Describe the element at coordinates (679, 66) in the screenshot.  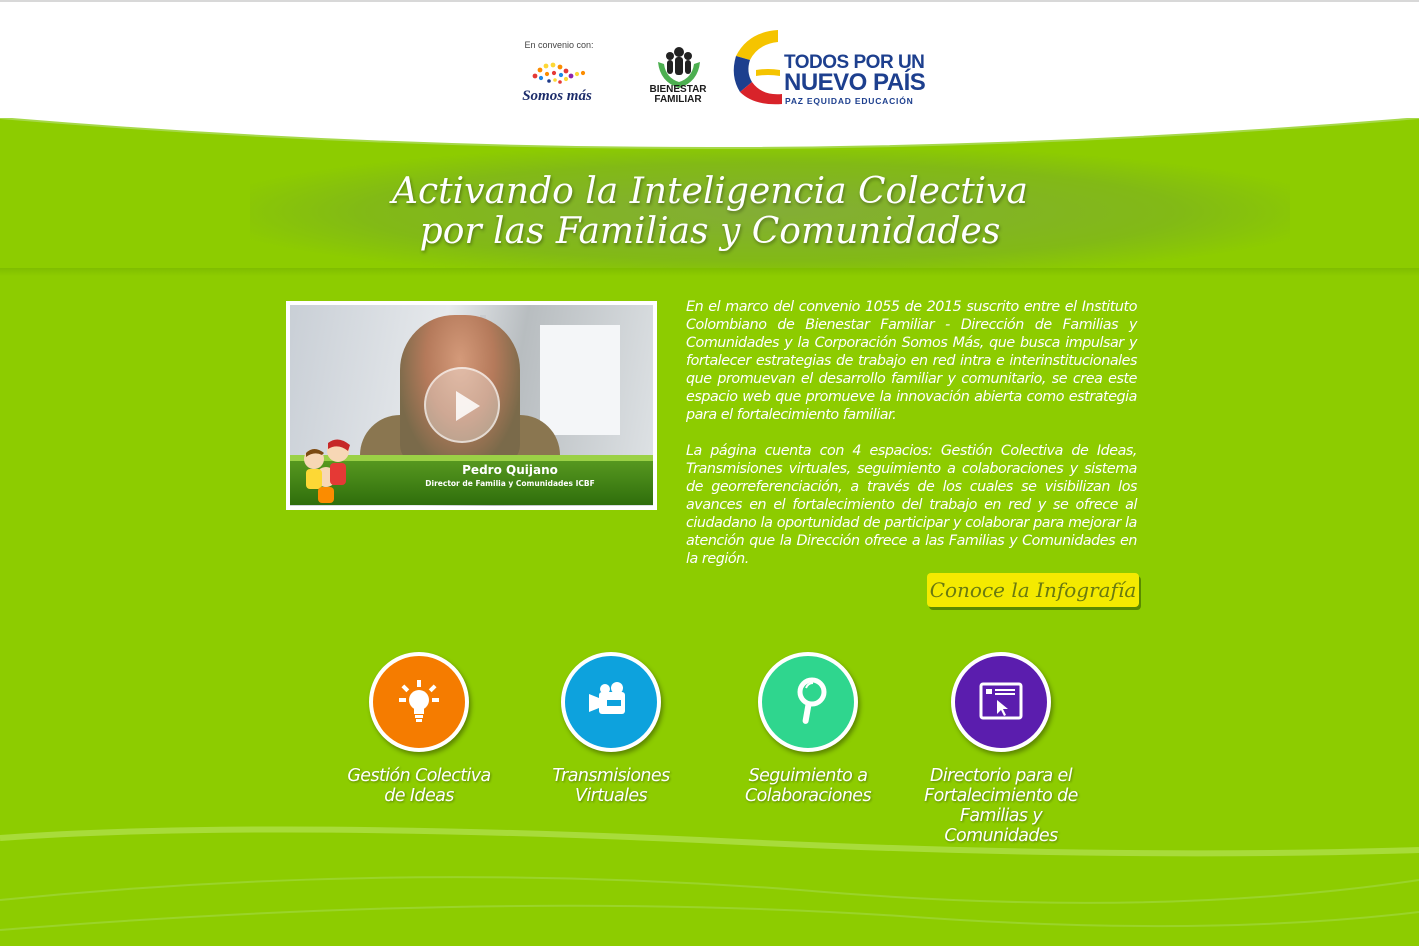
I see `bienestar-familiar-logo` at that location.